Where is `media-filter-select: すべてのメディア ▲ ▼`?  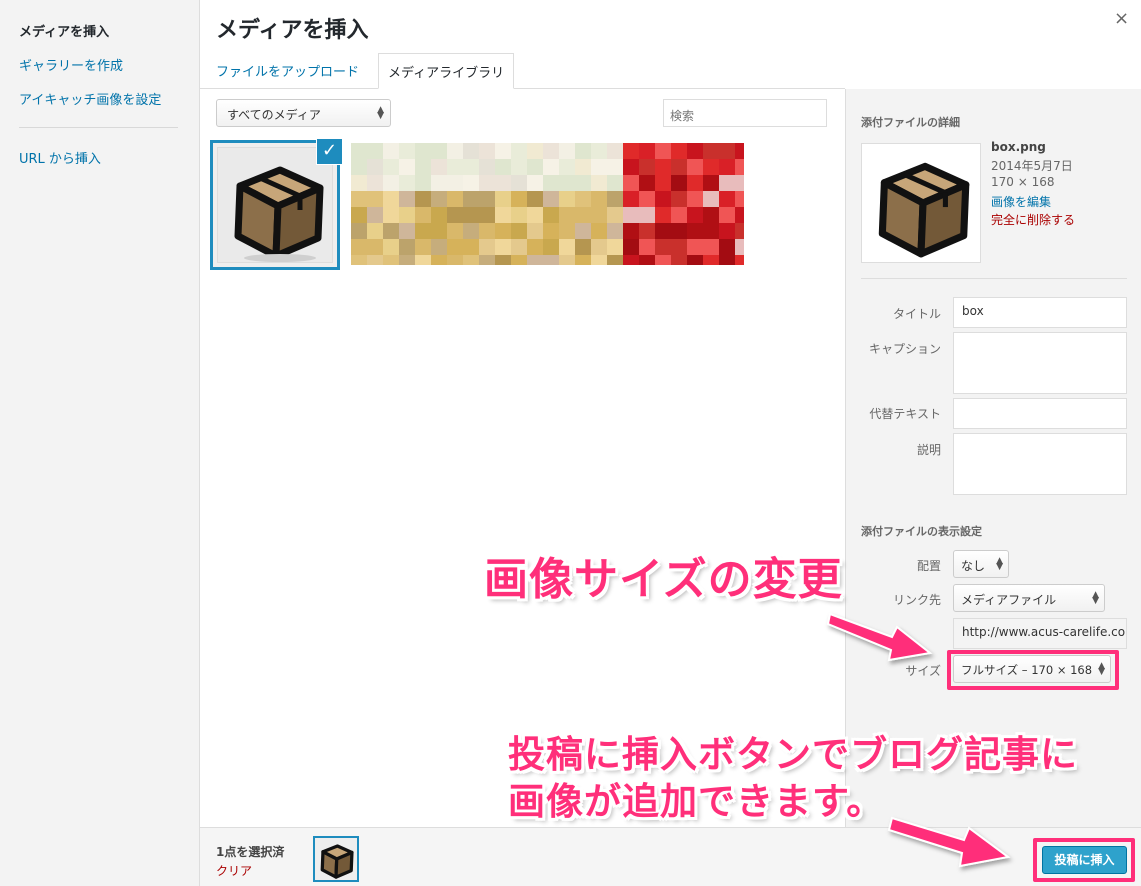 media-filter-select: すべてのメディア ▲ ▼ is located at coordinates (303, 113).